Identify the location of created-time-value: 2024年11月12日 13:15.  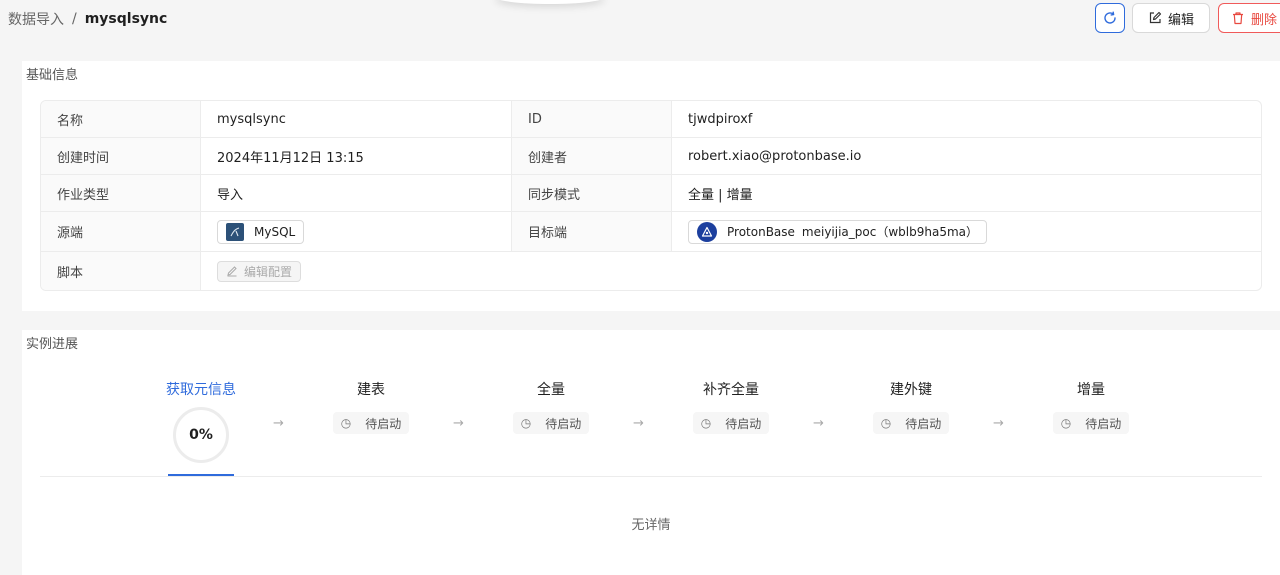
(356, 156).